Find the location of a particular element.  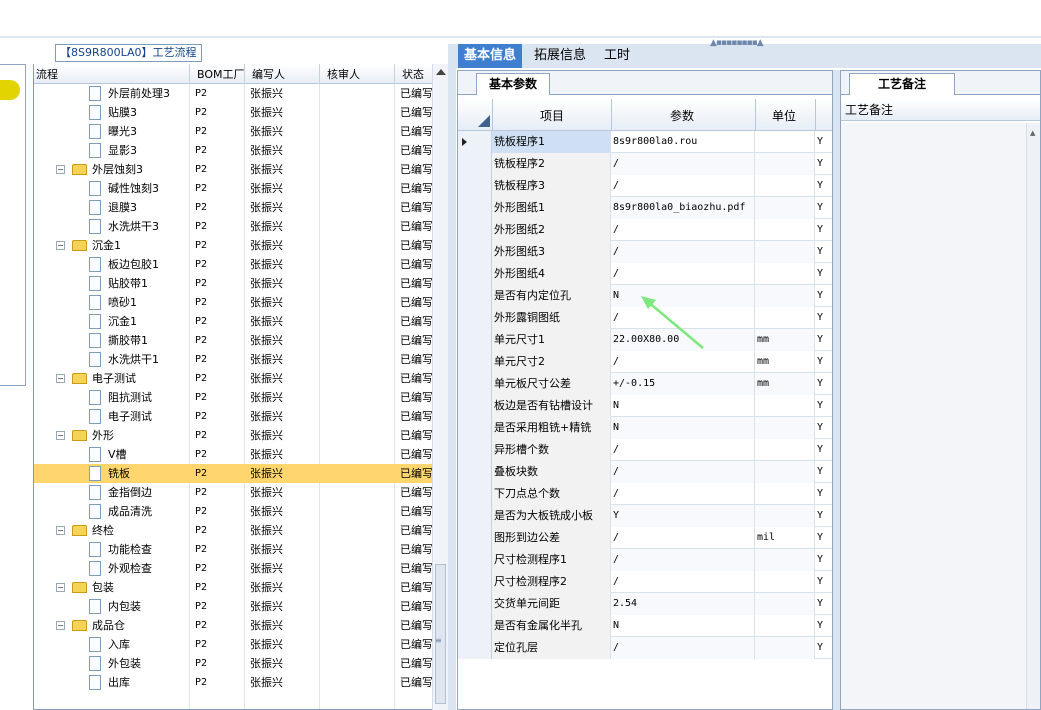

param-value-cell: 2.54 is located at coordinates (683, 604).